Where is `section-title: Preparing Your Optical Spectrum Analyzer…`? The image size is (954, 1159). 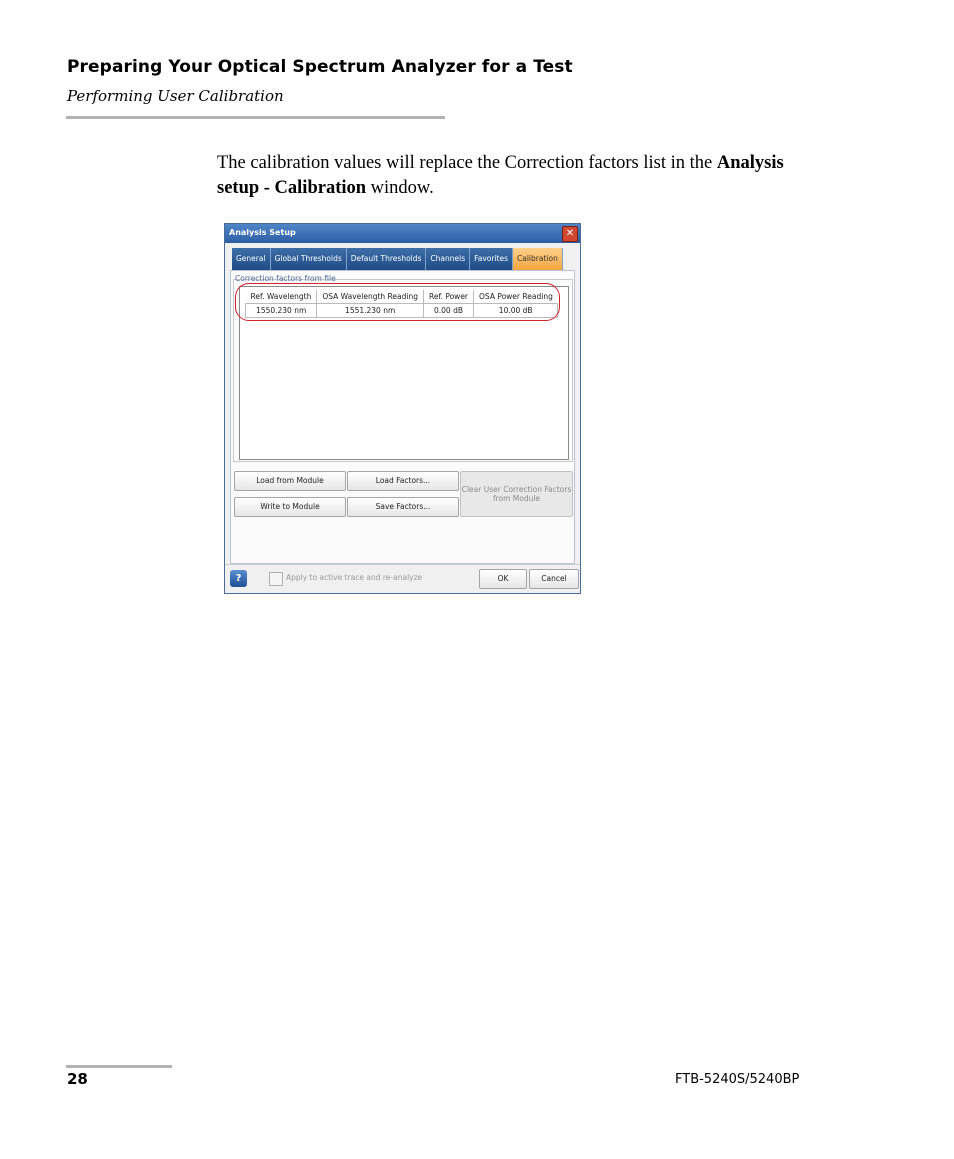
section-title: Preparing Your Optical Spectrum Analyzer… is located at coordinates (320, 67).